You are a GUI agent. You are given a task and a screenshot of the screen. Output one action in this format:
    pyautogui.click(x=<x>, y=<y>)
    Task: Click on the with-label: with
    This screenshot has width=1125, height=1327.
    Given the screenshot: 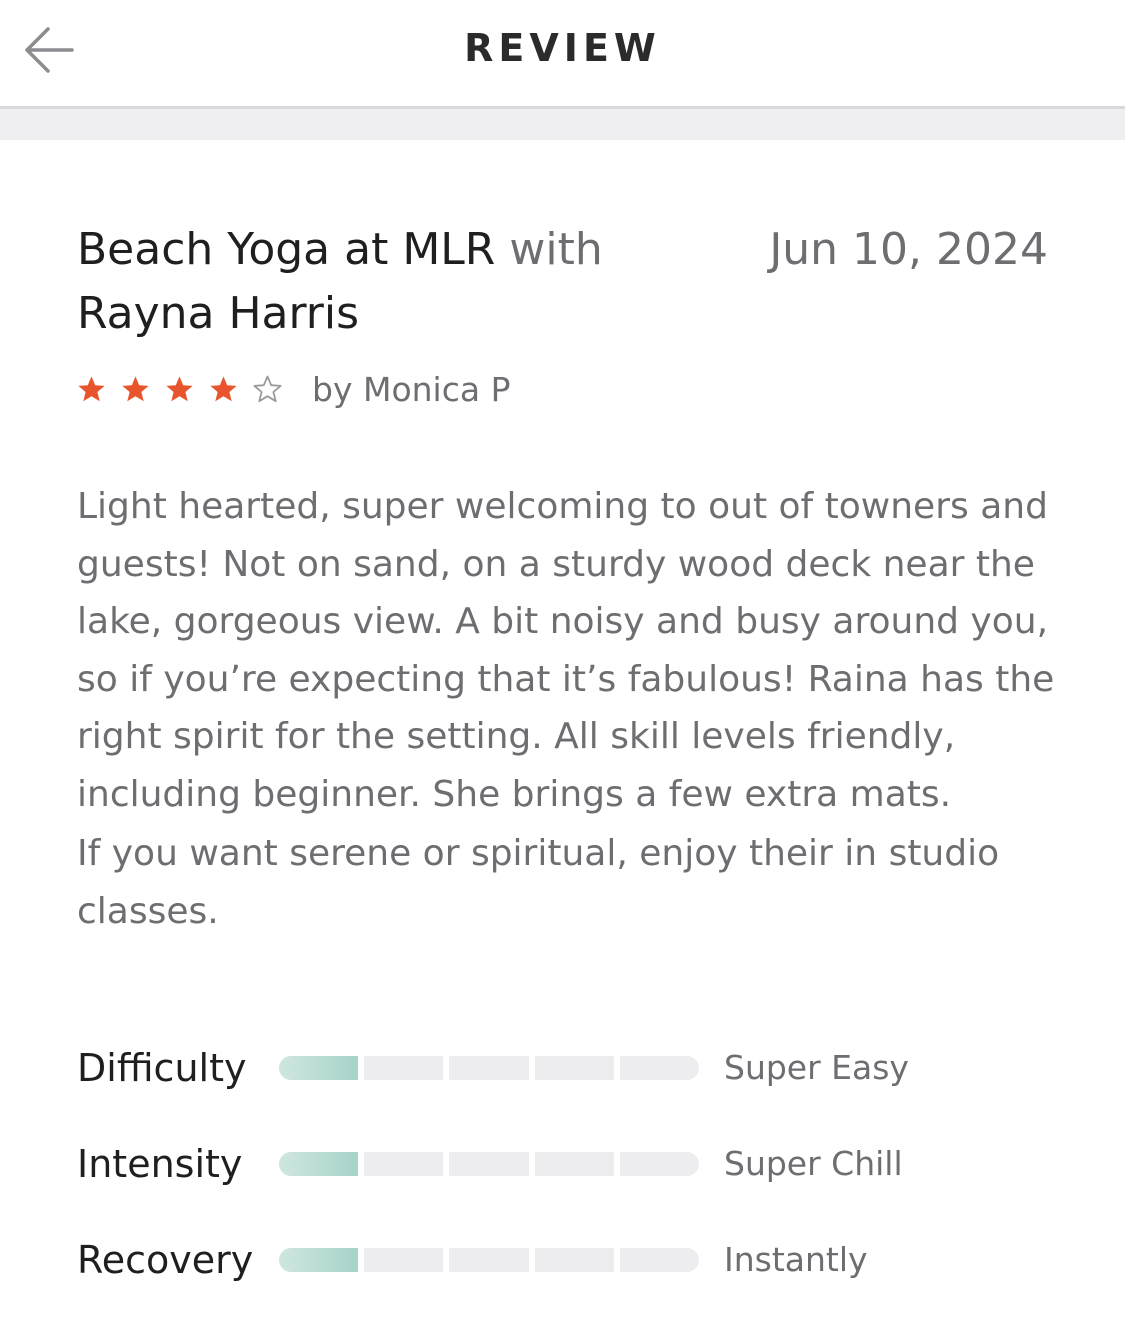 What is the action you would take?
    pyautogui.click(x=556, y=249)
    